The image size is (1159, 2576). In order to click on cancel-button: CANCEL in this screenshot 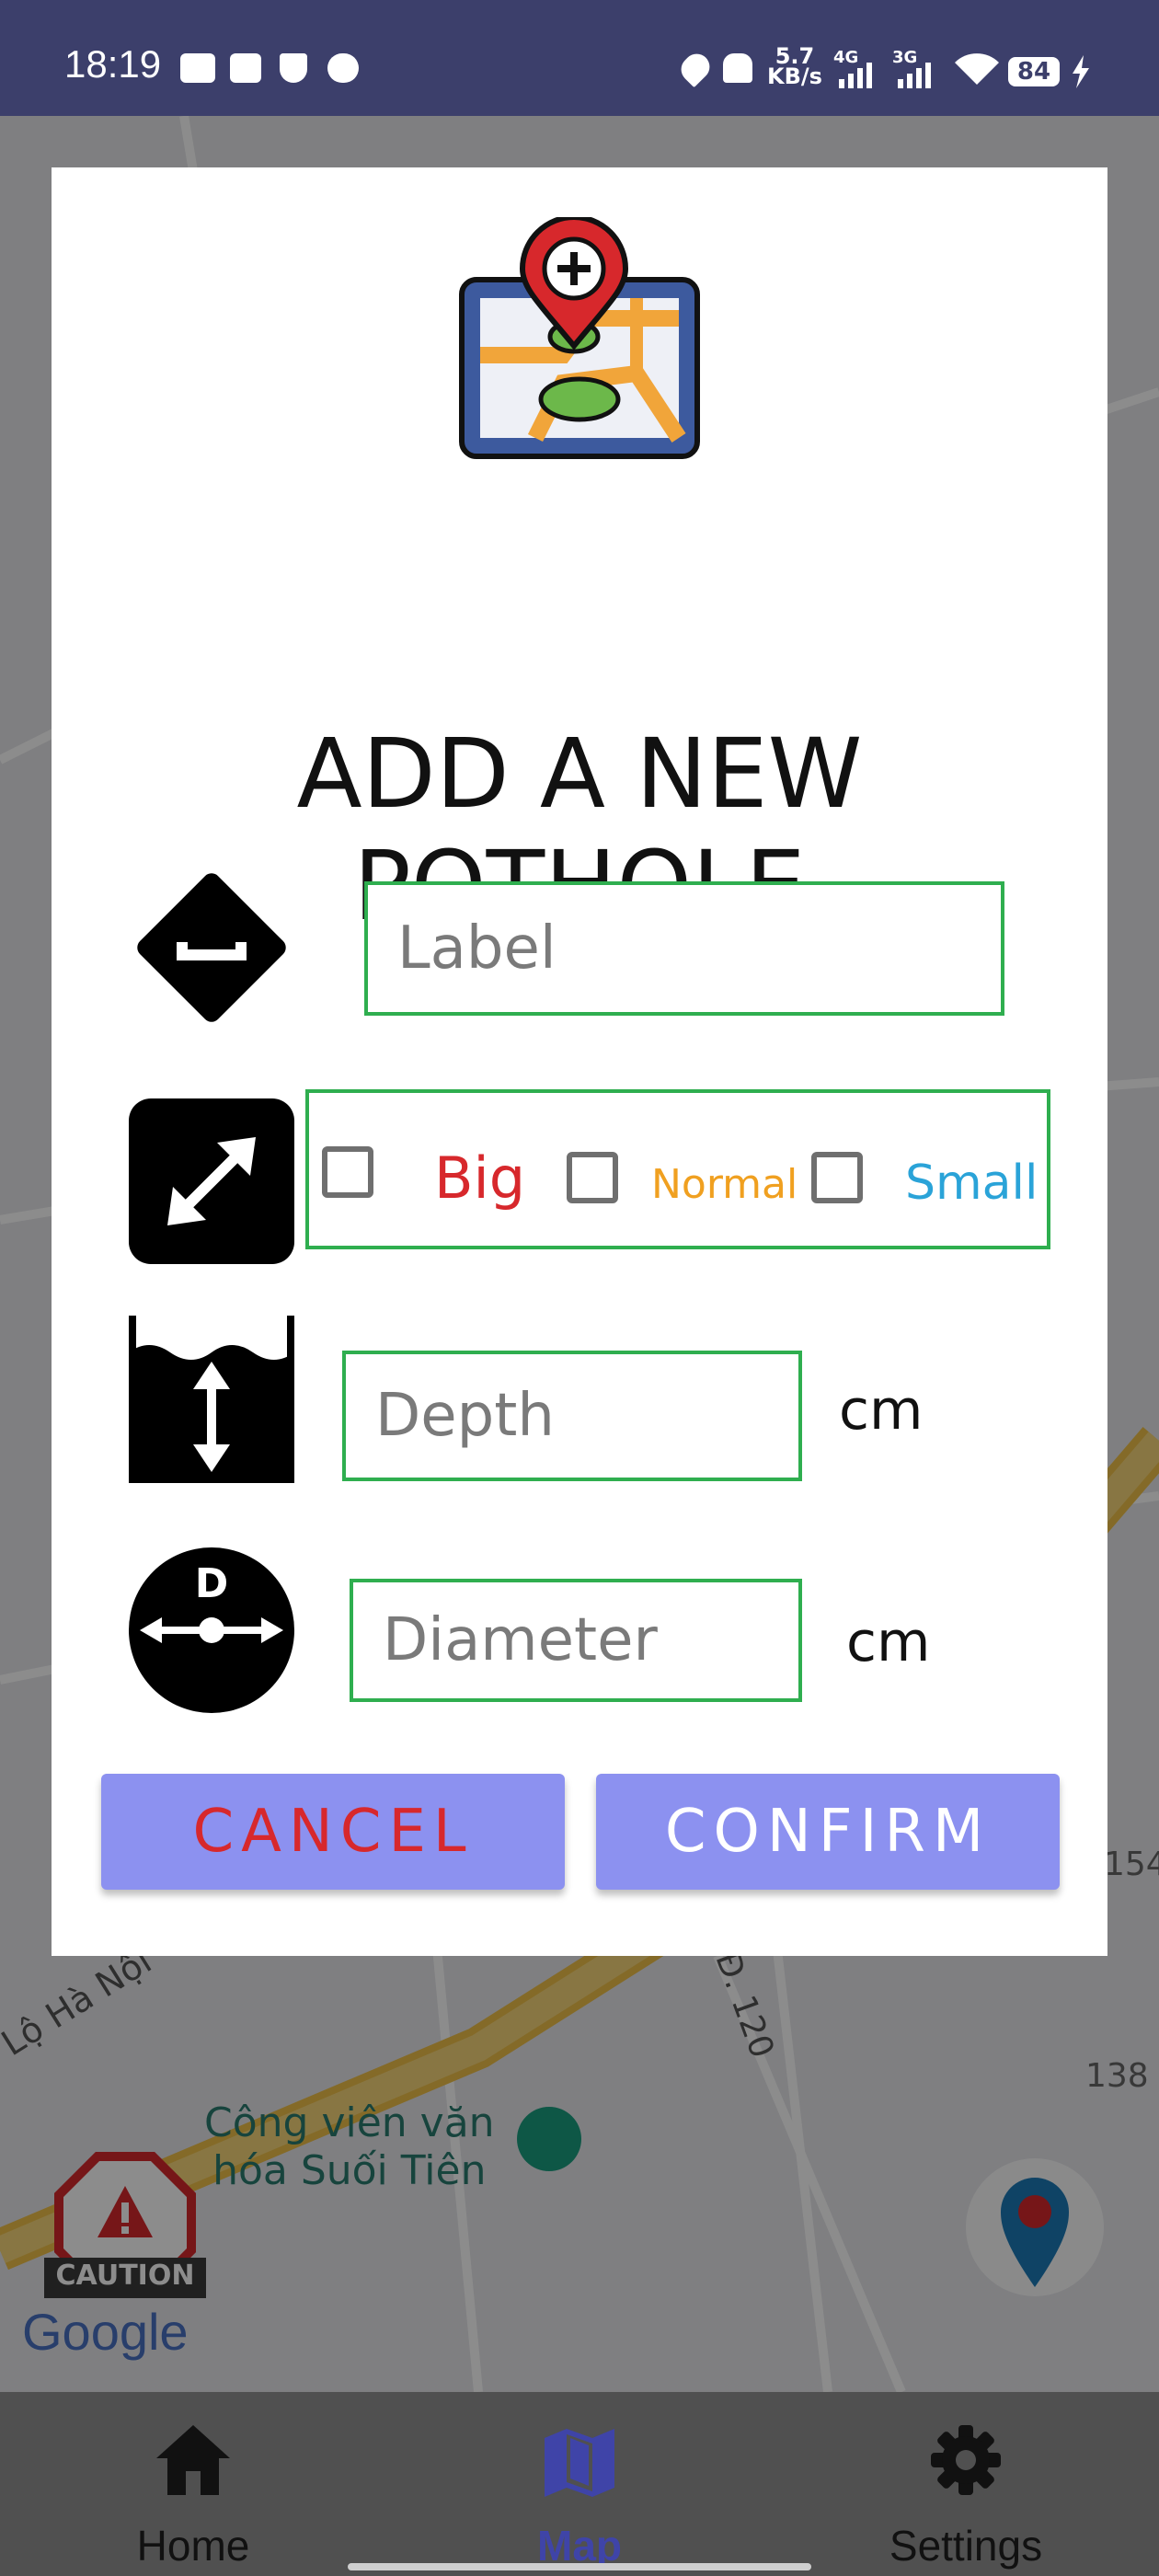, I will do `click(333, 1832)`.